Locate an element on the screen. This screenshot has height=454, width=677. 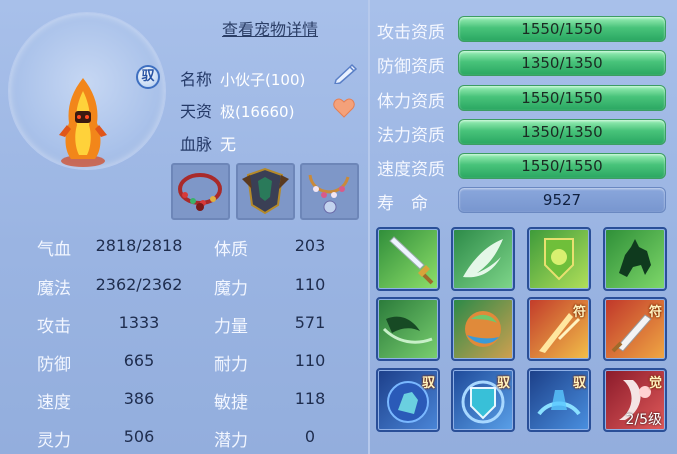
aptitude-bar-attack: 1550/1550 is located at coordinates (562, 29).